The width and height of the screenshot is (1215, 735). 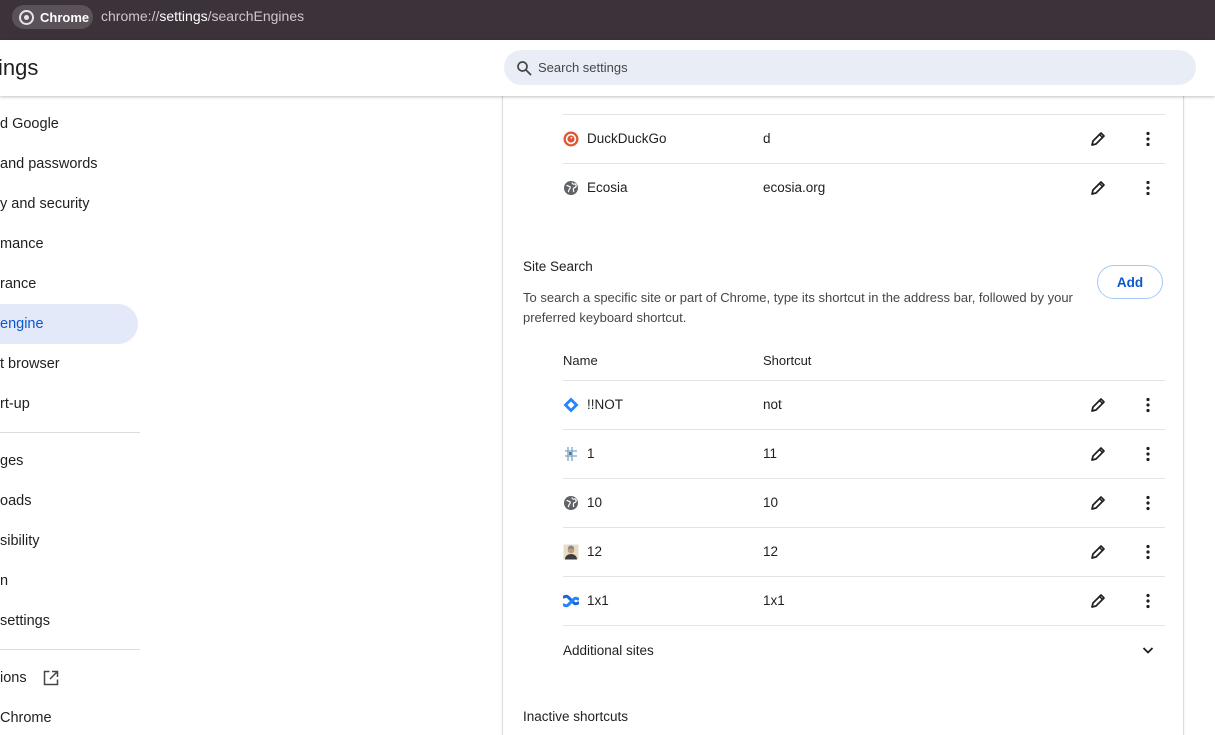 What do you see at coordinates (838, 67) in the screenshot?
I see `search-input` at bounding box center [838, 67].